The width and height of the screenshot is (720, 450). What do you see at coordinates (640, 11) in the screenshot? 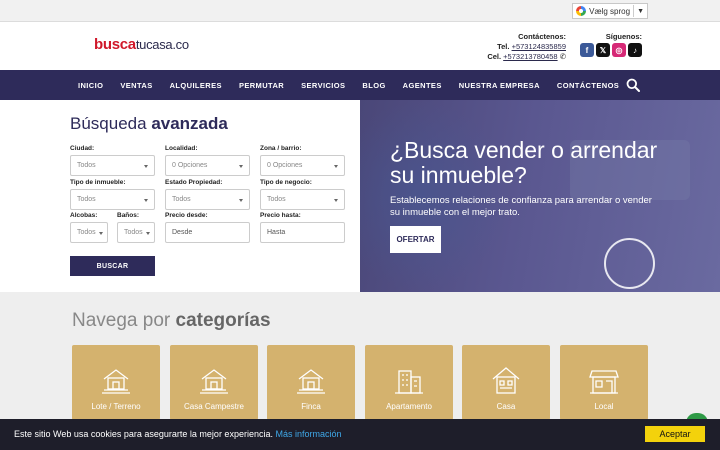
I see `chevron-down-icon: ▼` at bounding box center [640, 11].